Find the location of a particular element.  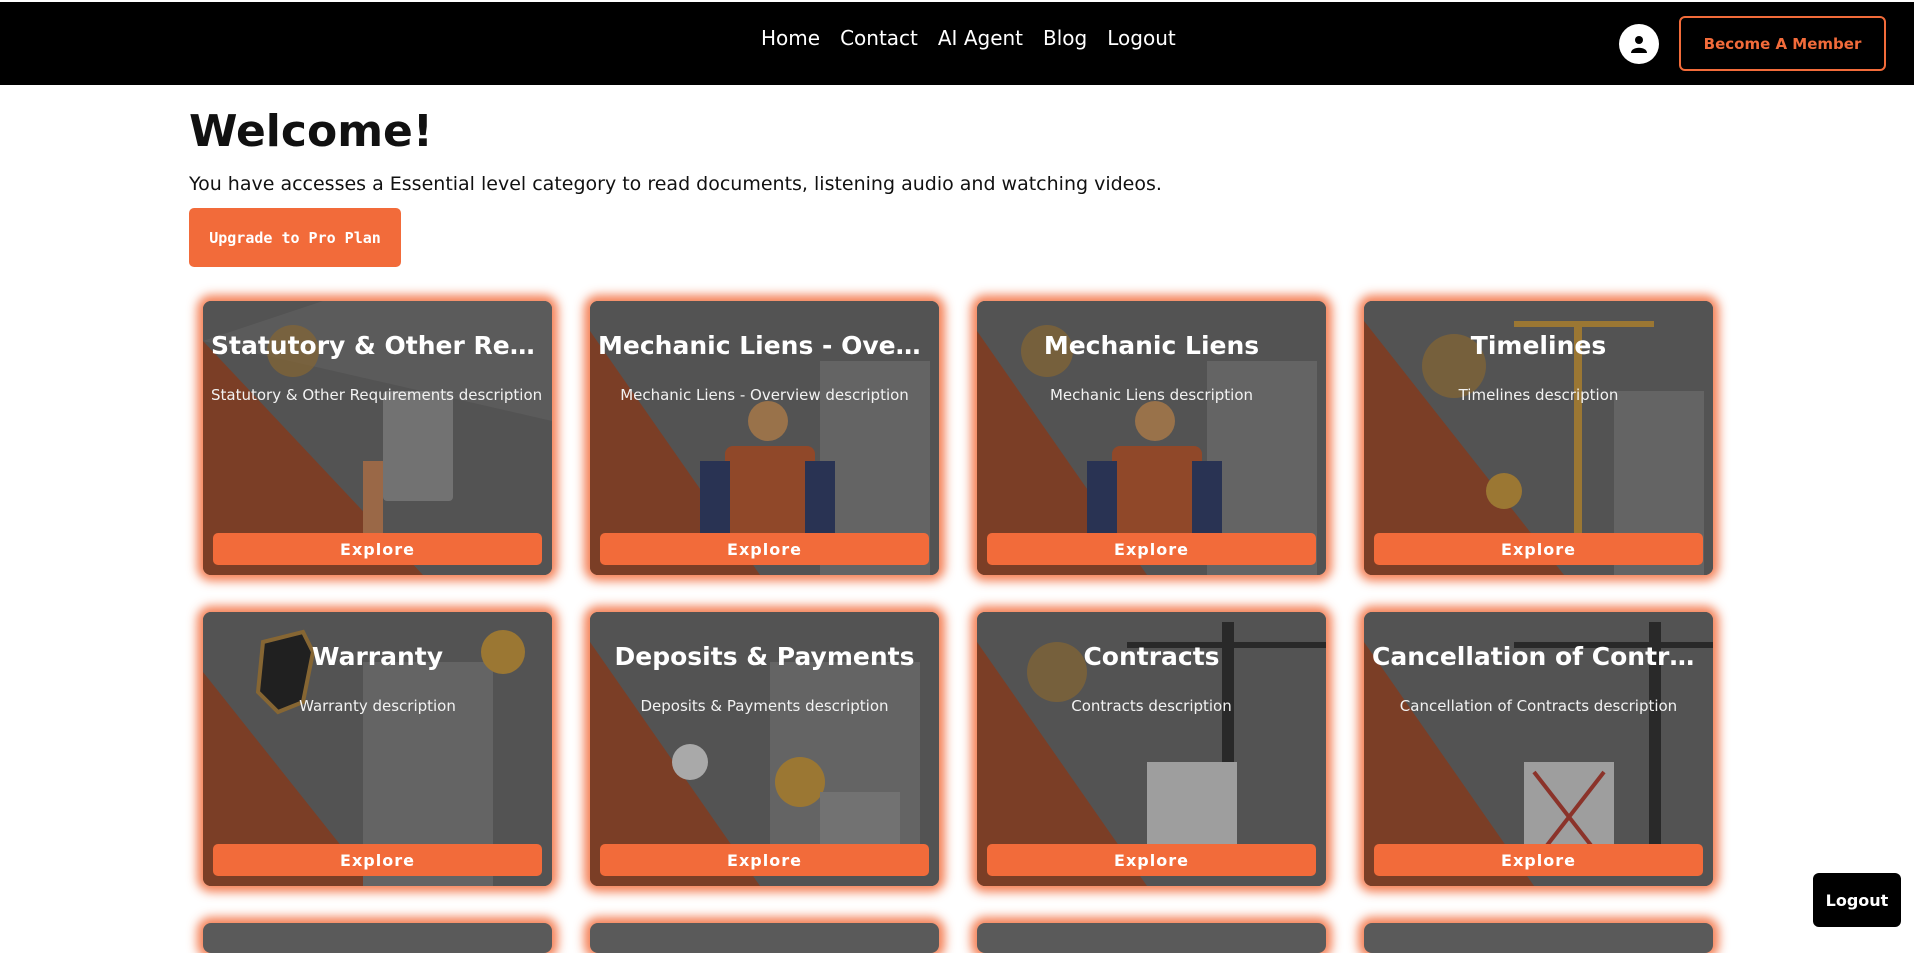

nav-contact: Contact is located at coordinates (879, 38).